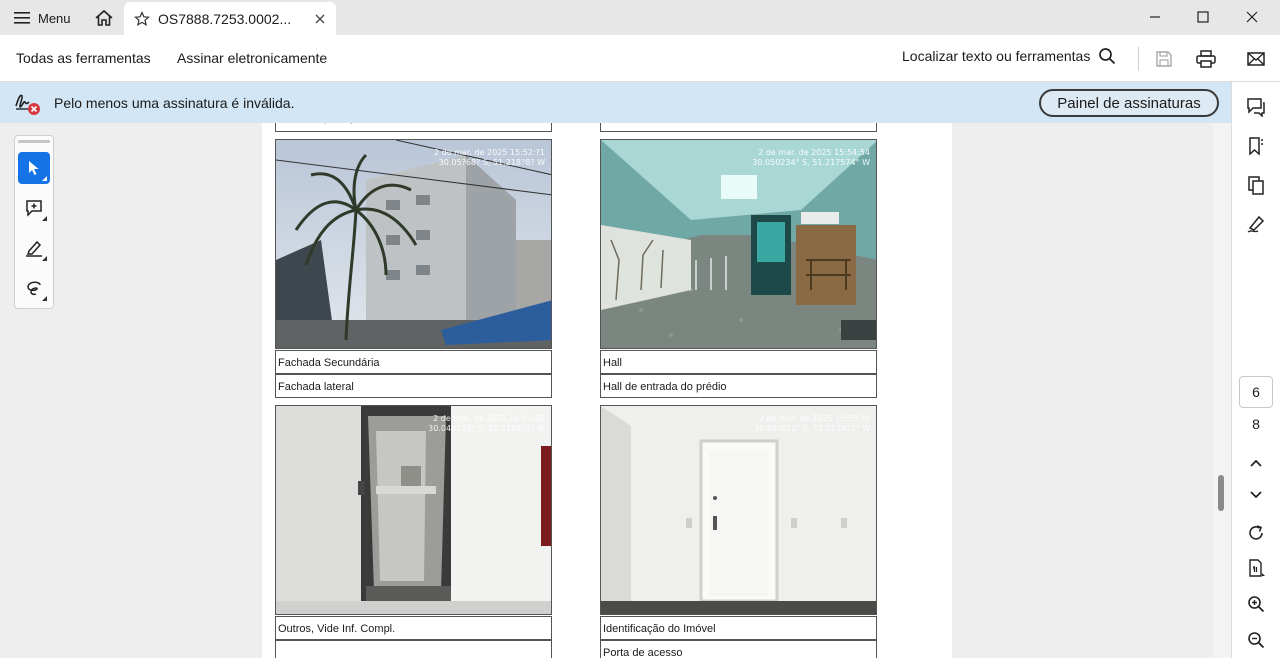  Describe the element at coordinates (738, 127) in the screenshot. I see `previous-caption-right: Avenida Érico Veríssimo` at that location.